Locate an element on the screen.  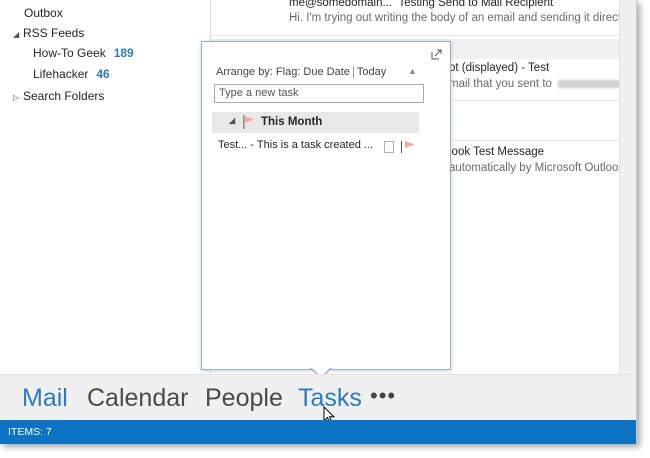
expanded-triangle-icon: ◢ is located at coordinates (18, 35).